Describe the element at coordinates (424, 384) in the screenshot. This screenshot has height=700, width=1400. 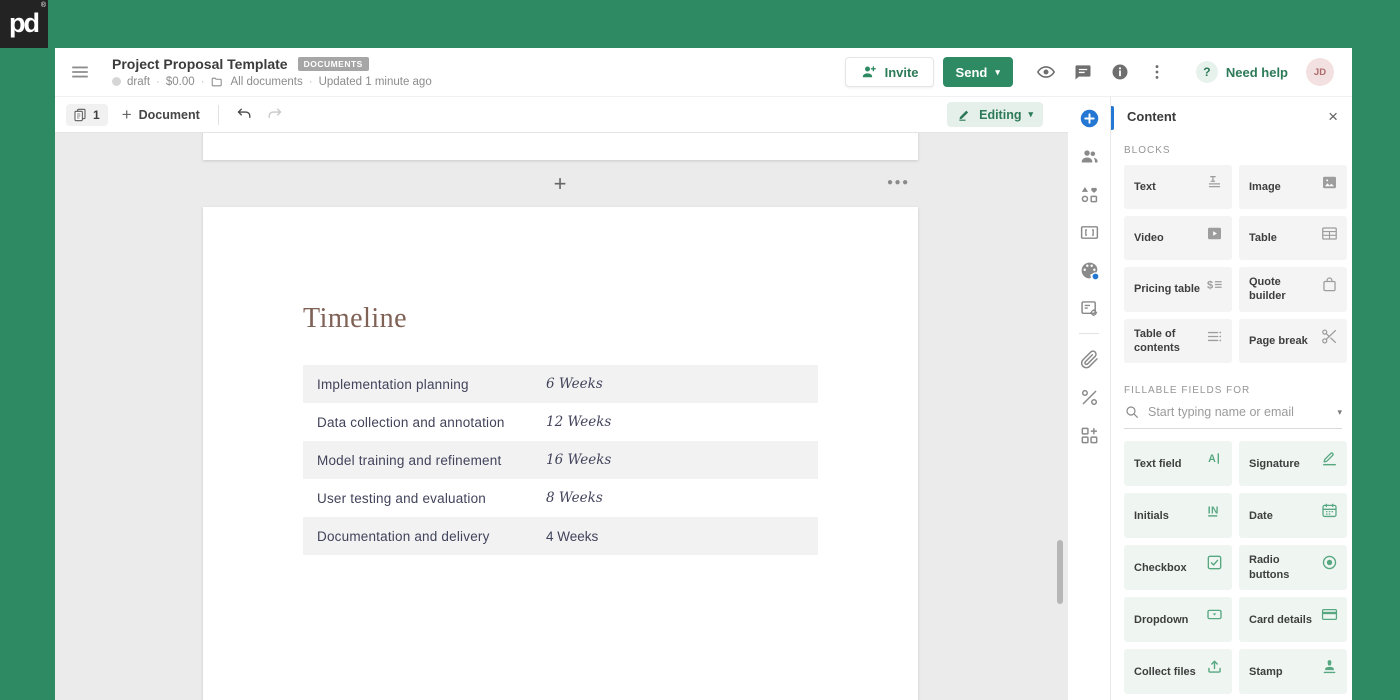
I see `phase-cell: Implementation planning` at that location.